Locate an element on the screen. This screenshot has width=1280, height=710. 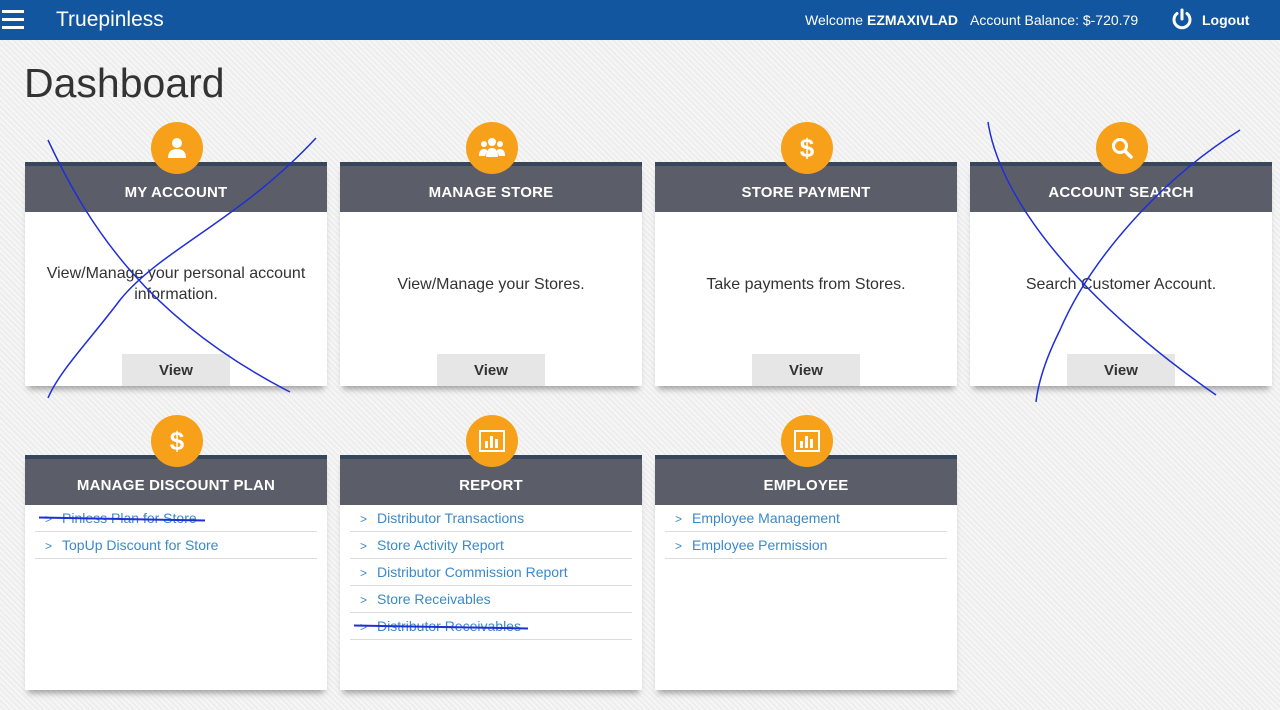
list-item: > TopUp Discount for Store is located at coordinates (176, 545).